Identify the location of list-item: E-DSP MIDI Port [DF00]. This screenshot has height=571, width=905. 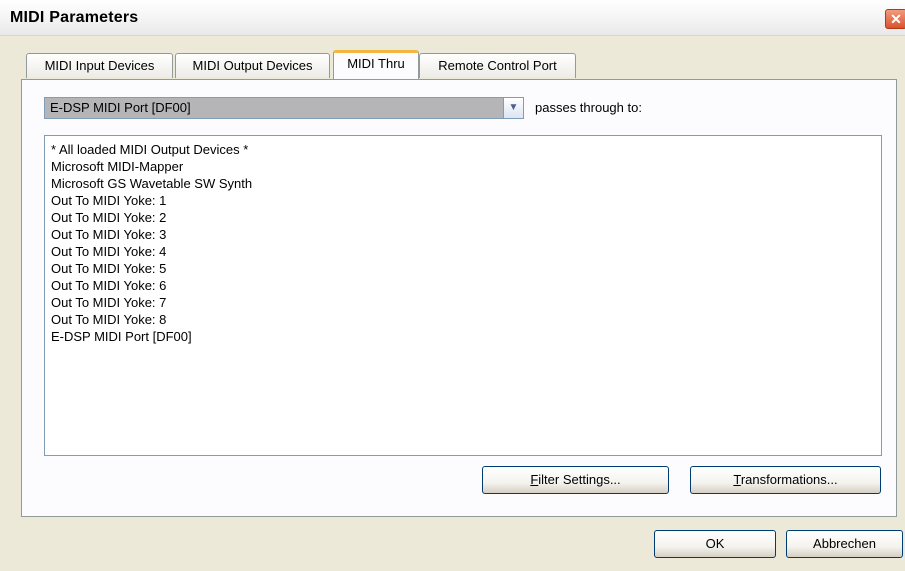
(121, 336).